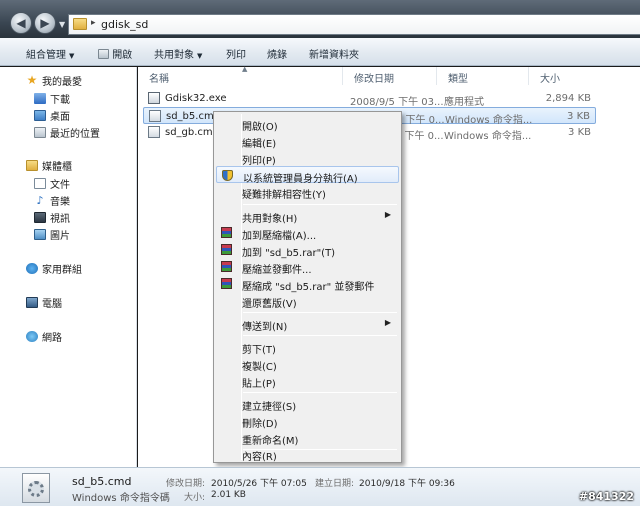  What do you see at coordinates (335, 484) in the screenshot?
I see `details-created-label: 建立日期:` at bounding box center [335, 484].